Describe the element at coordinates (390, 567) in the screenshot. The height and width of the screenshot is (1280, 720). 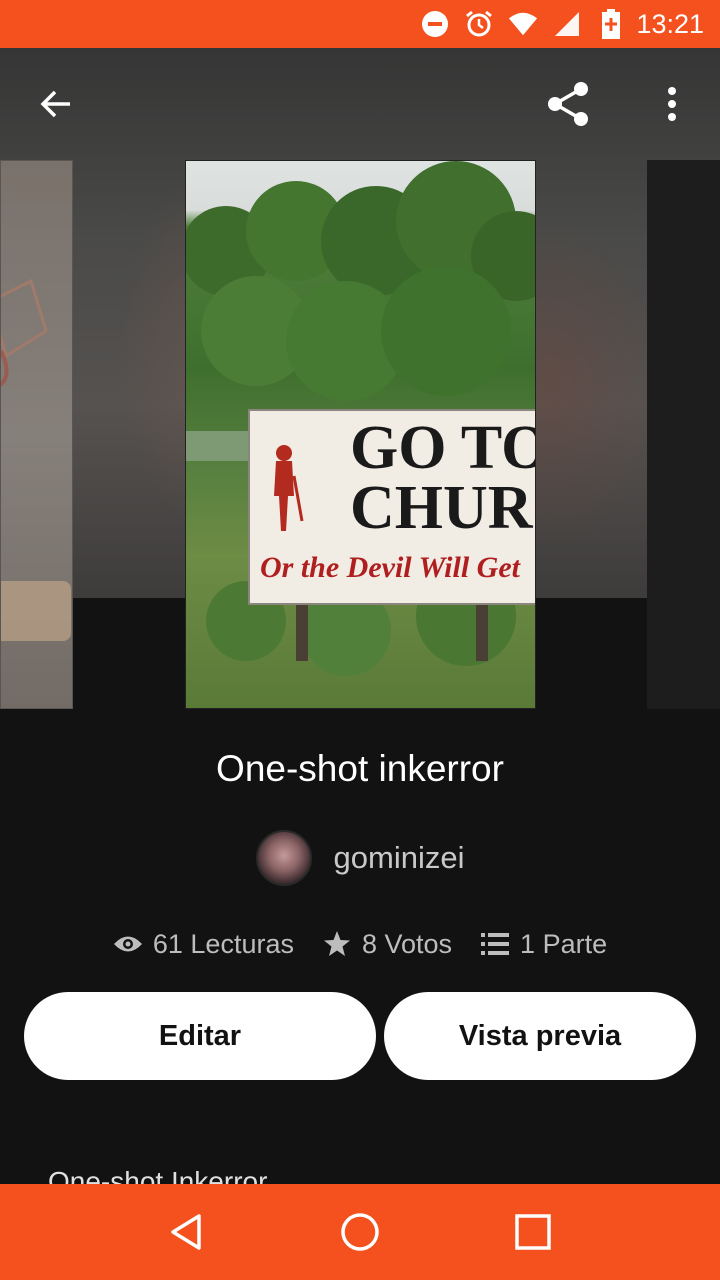
I see `sign-text-line3: Or the Devil Will Get` at that location.